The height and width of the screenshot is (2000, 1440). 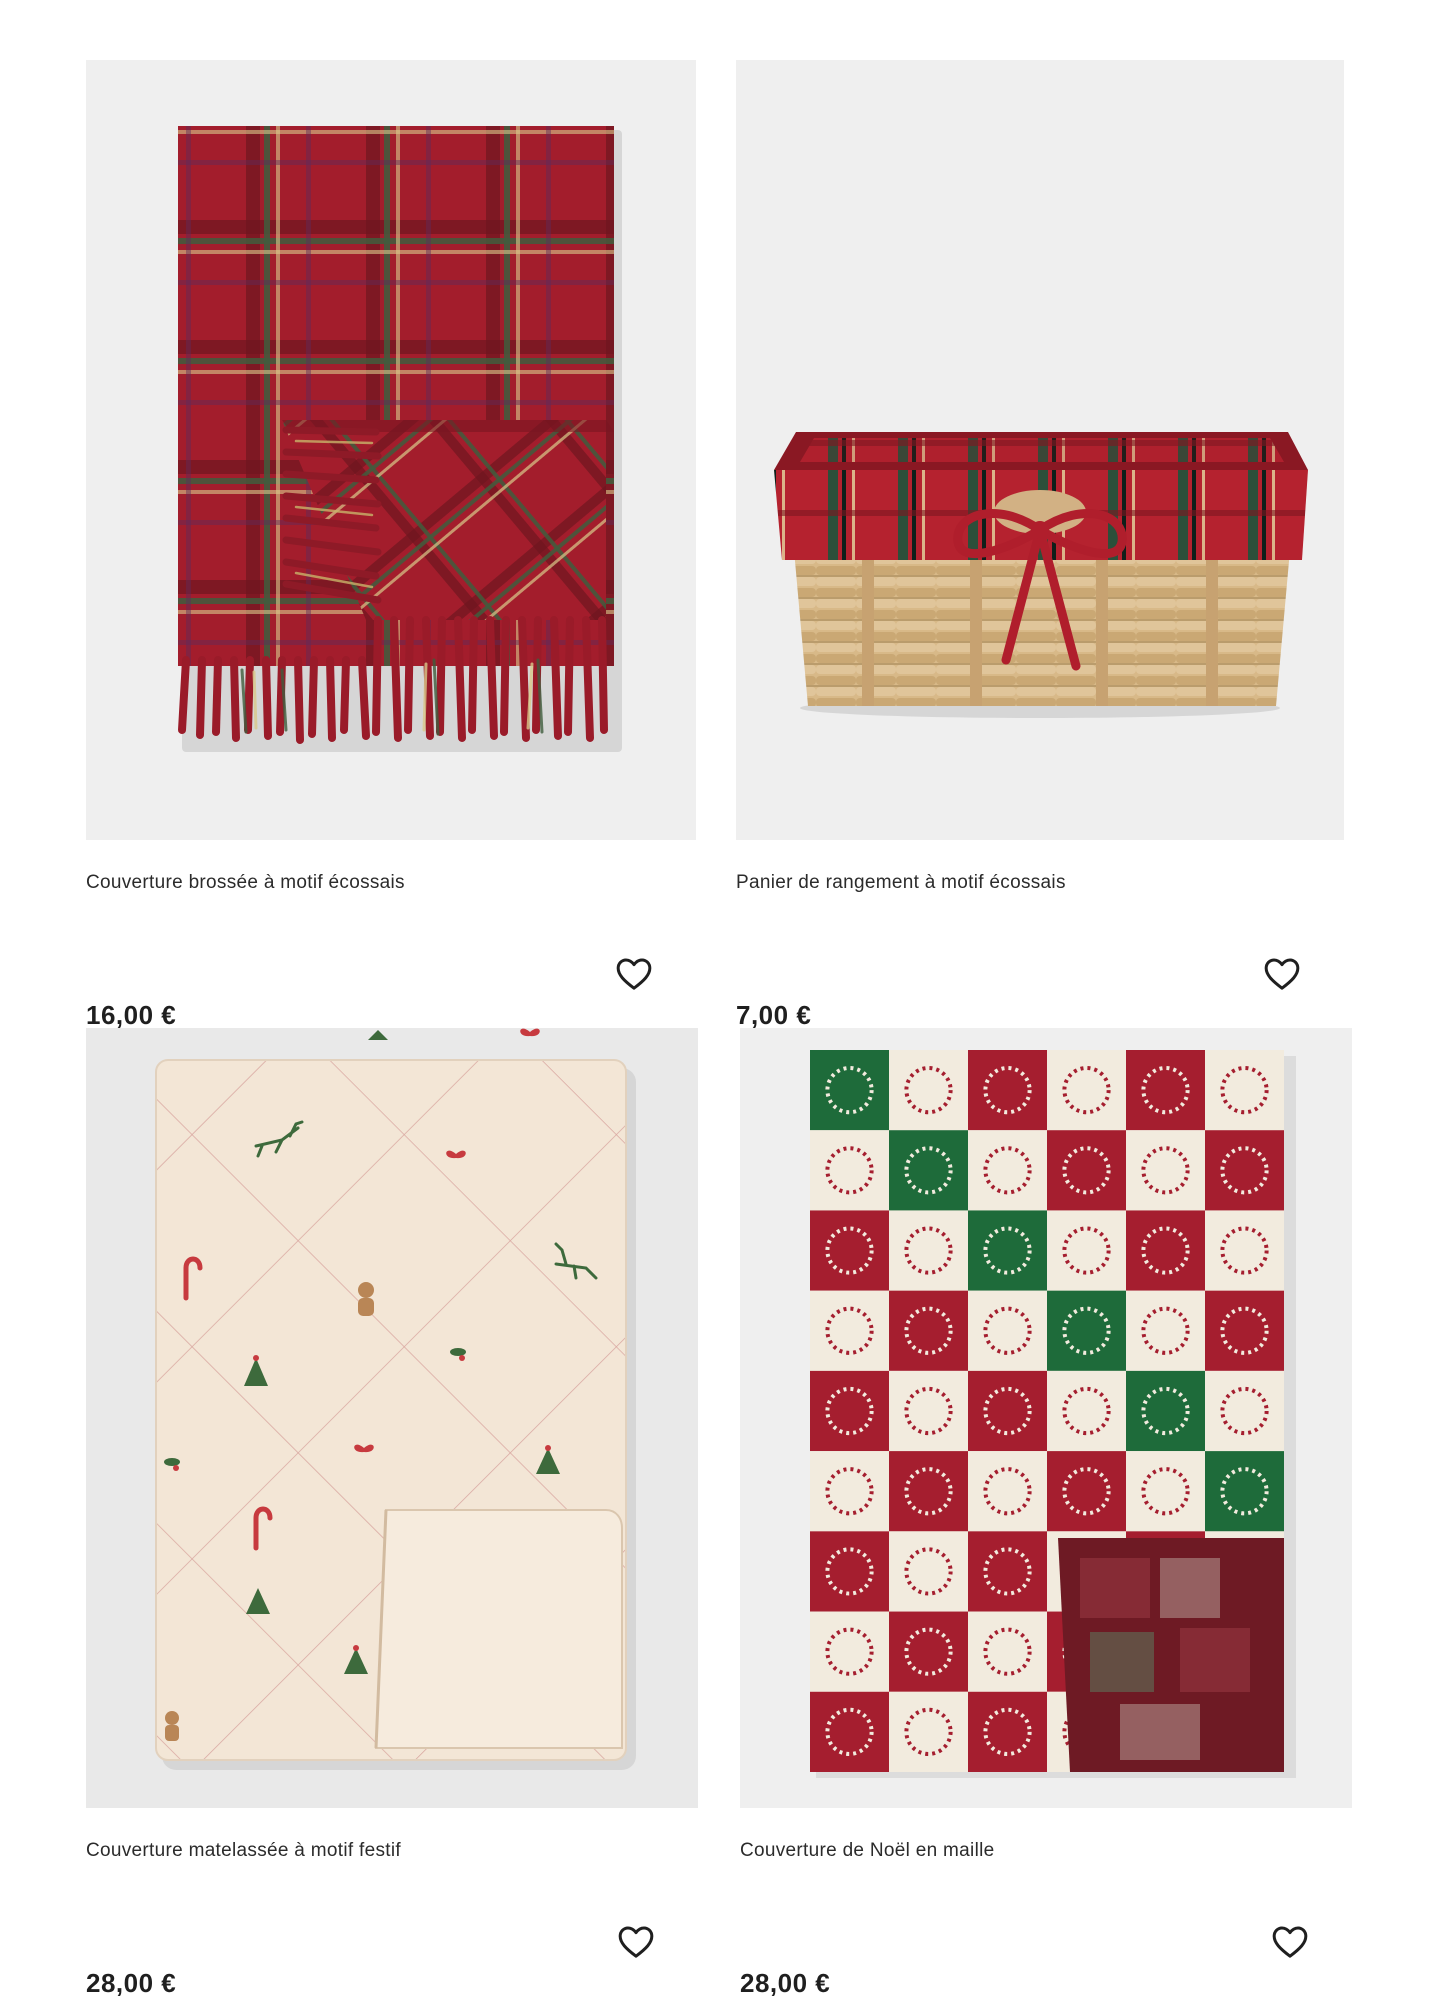 What do you see at coordinates (774, 1015) in the screenshot?
I see `product-price: 7,00 €` at bounding box center [774, 1015].